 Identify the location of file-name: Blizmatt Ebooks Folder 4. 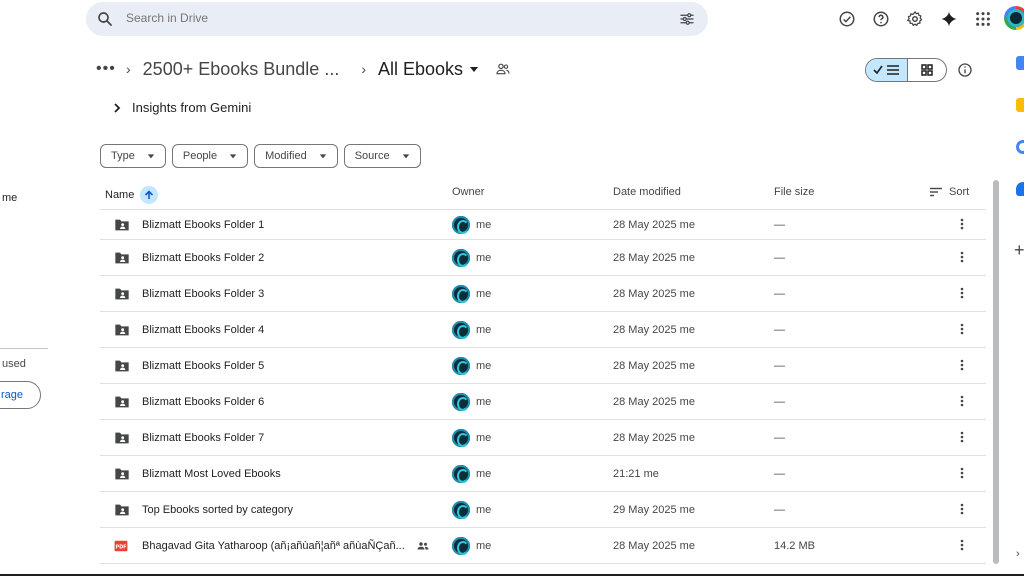
(203, 330).